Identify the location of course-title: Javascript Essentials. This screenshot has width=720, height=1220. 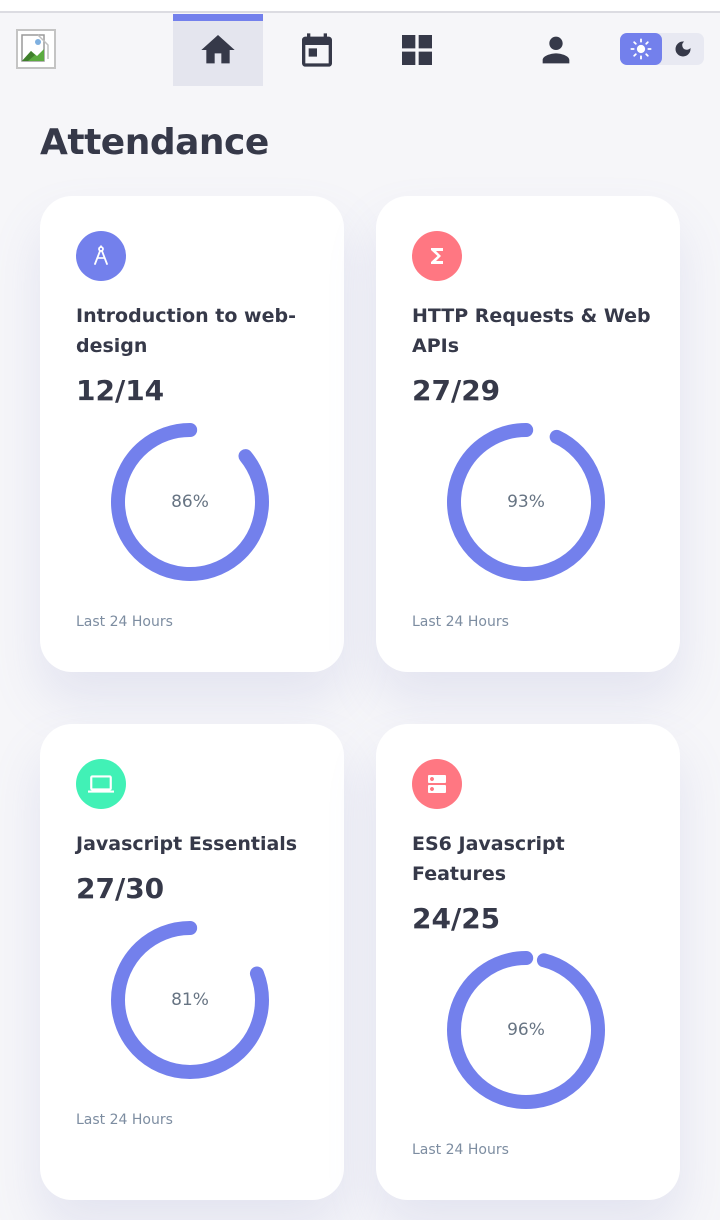
(187, 844).